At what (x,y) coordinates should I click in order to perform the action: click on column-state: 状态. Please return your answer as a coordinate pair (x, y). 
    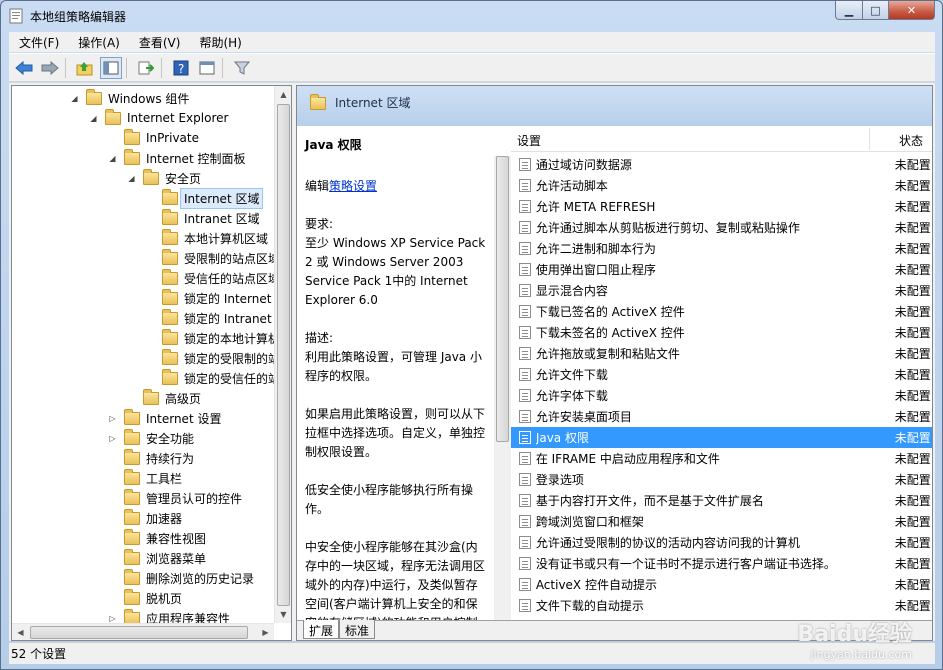
    Looking at the image, I should click on (911, 140).